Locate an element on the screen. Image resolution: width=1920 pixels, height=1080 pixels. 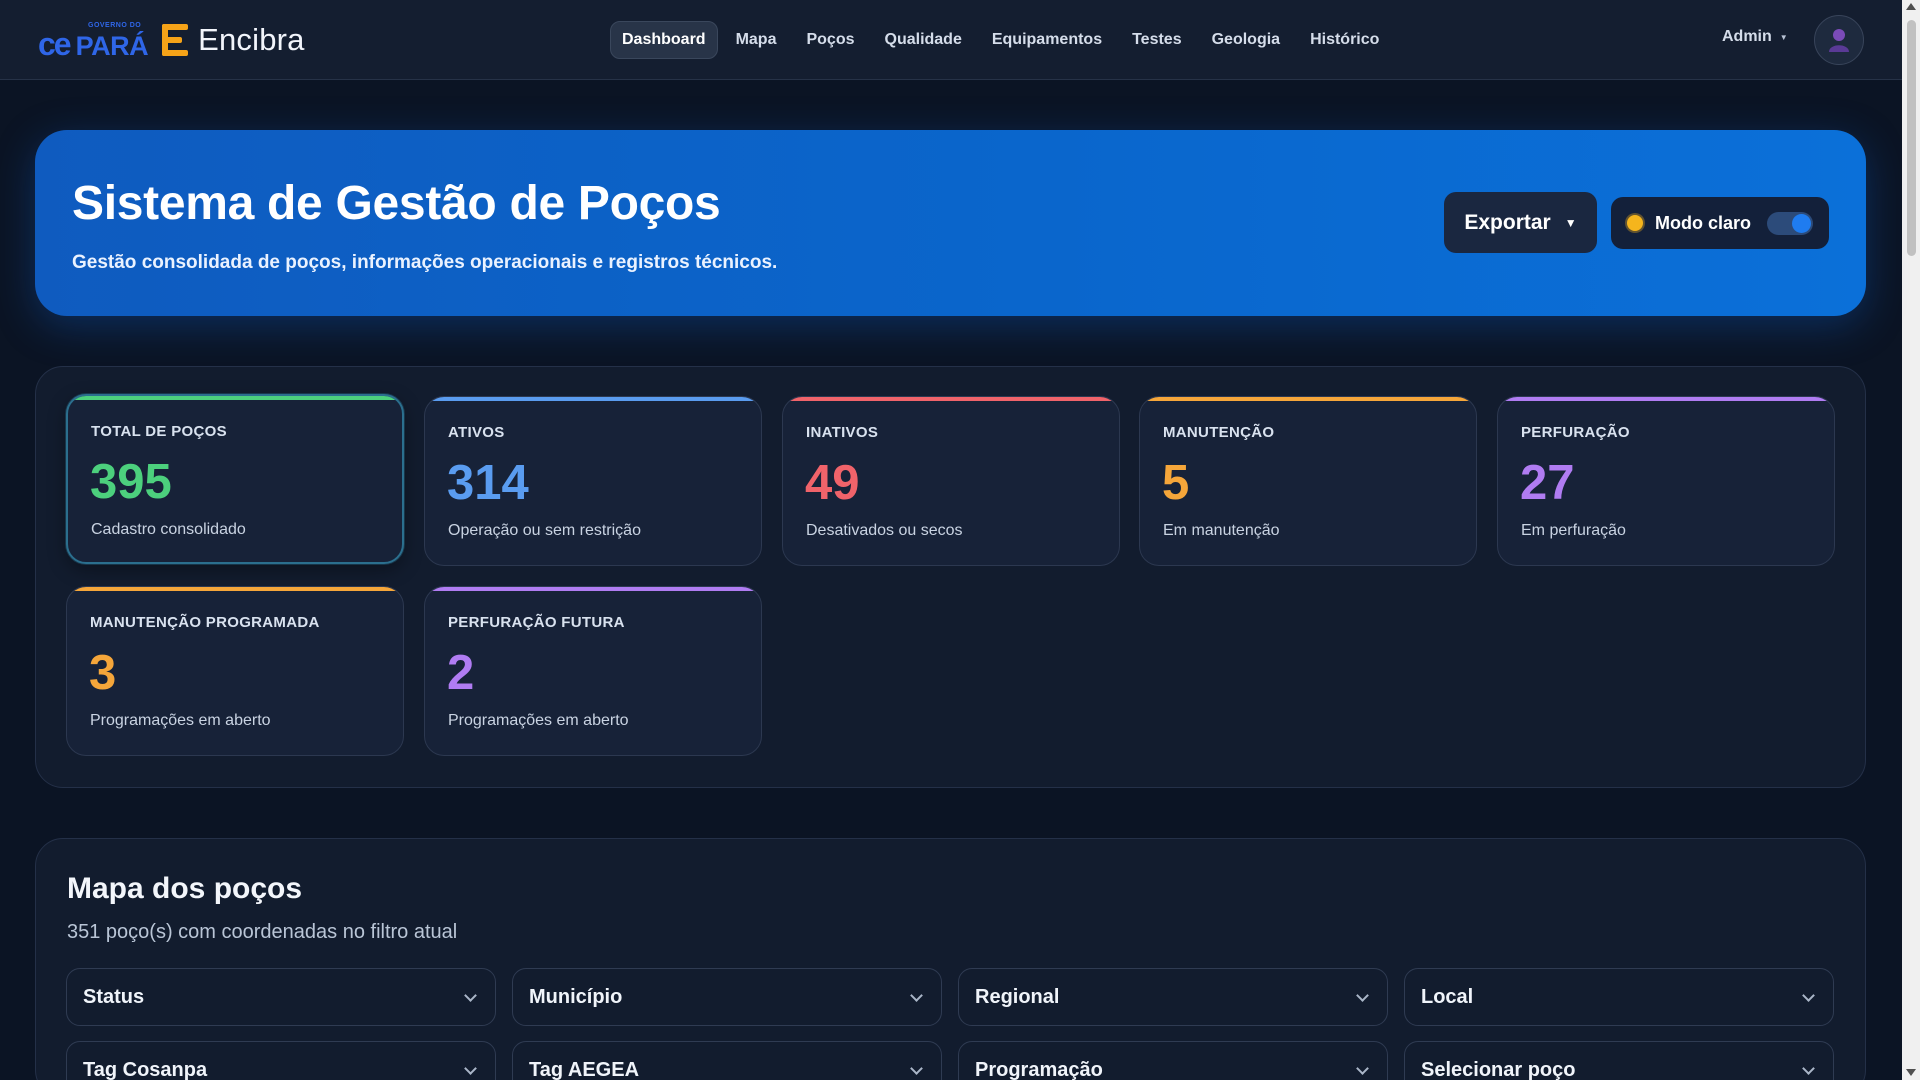
toggle-knob is located at coordinates (1801, 223).